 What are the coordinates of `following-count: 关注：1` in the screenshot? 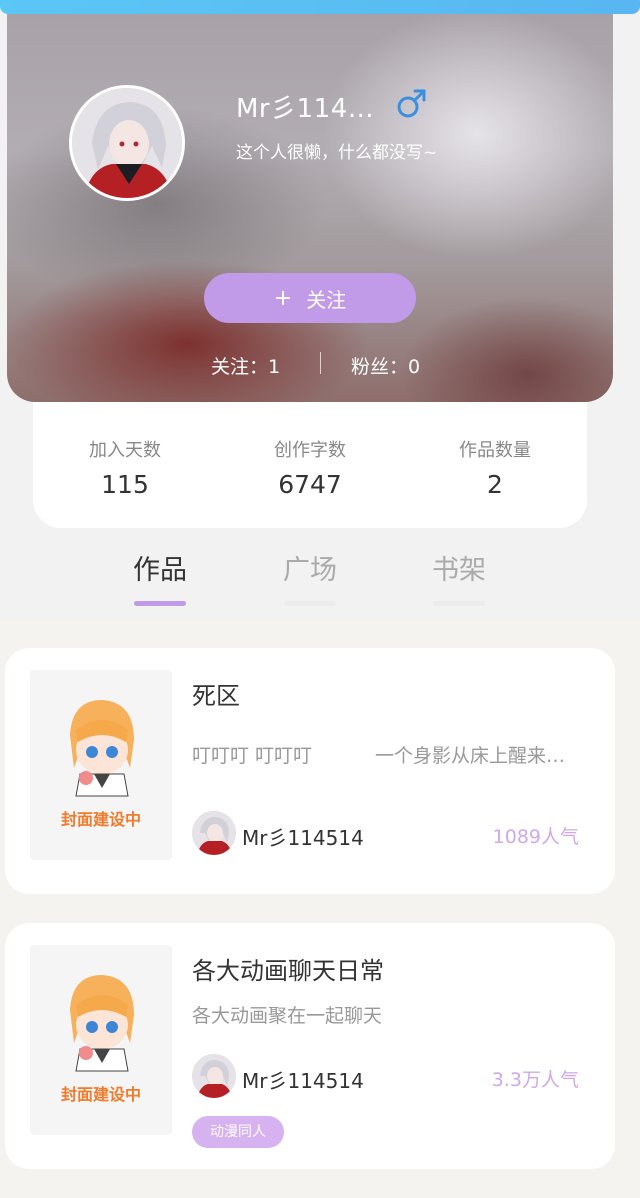 It's located at (245, 365).